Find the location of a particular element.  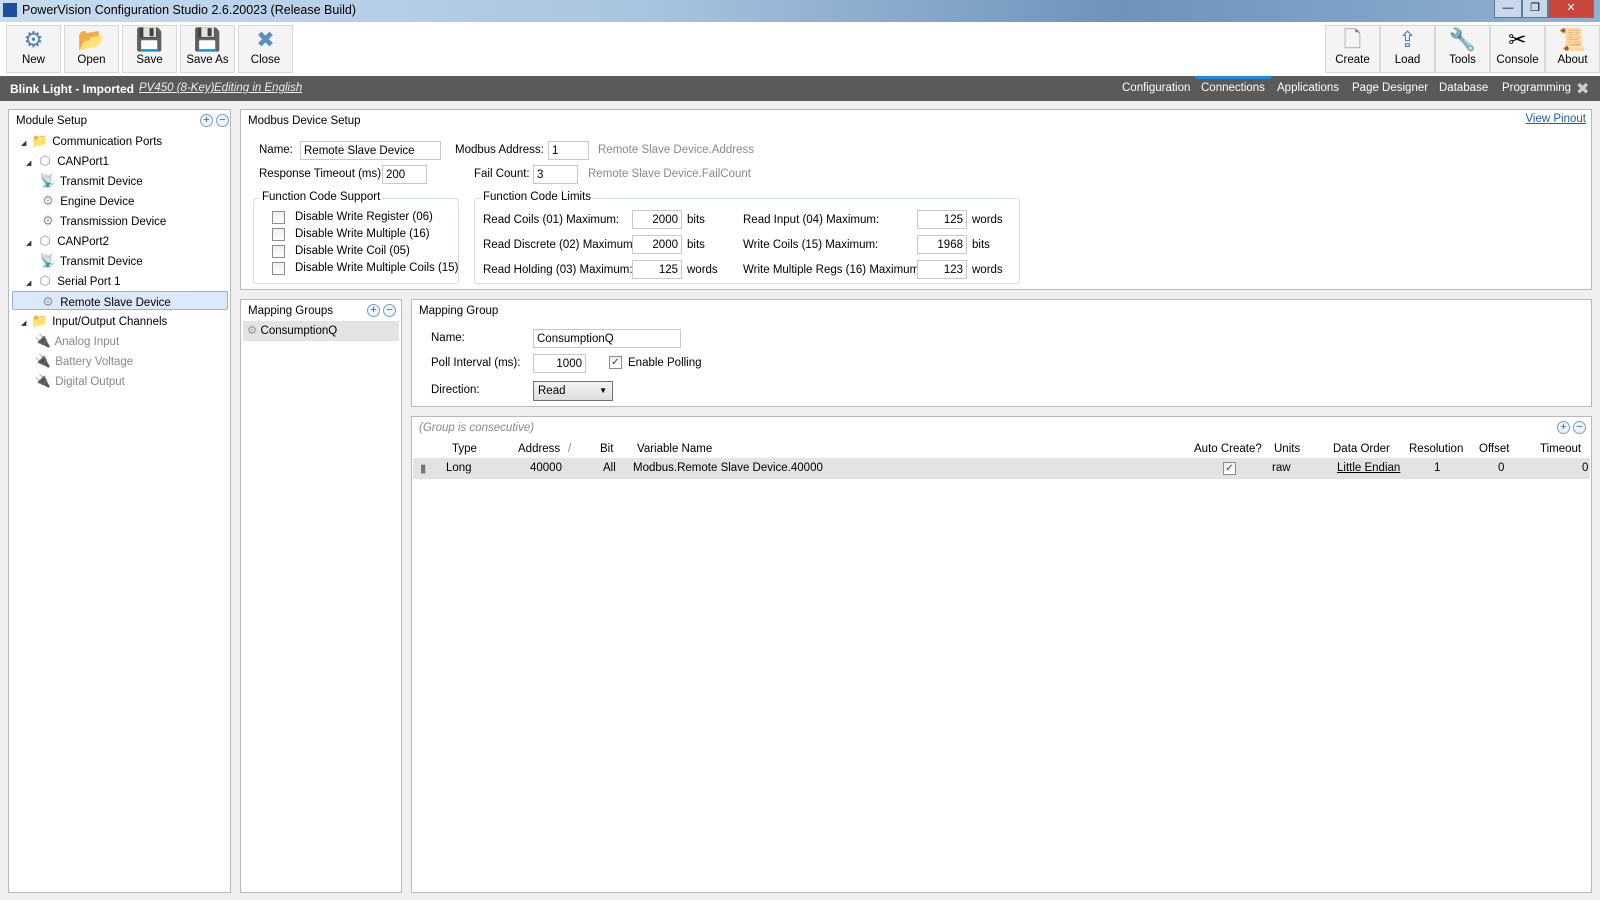

read-input-max-input is located at coordinates (942, 219).